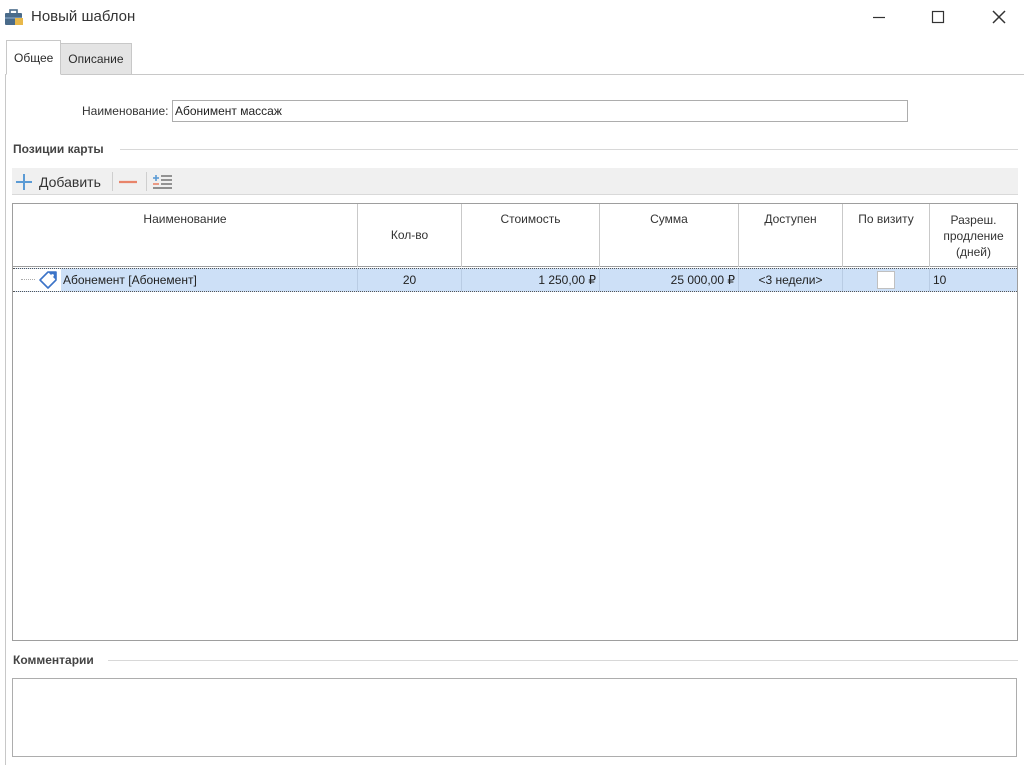  Describe the element at coordinates (53, 660) in the screenshot. I see `comments-group-title: Комментарии` at that location.